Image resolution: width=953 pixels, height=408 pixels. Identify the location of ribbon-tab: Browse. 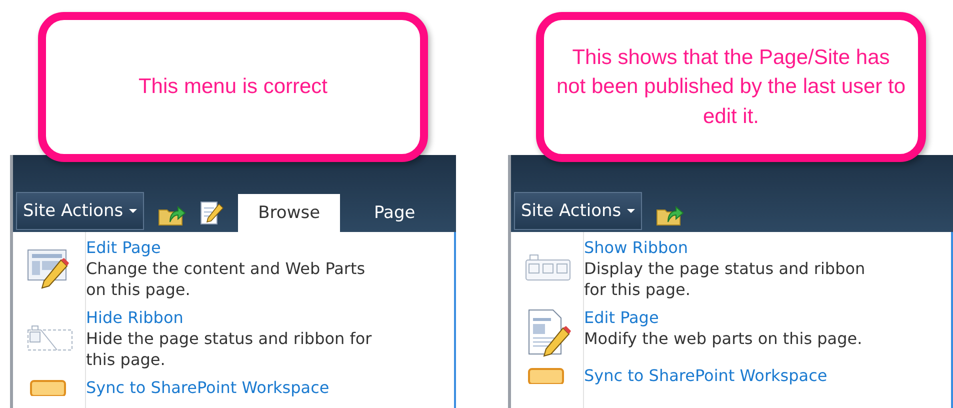
(289, 213).